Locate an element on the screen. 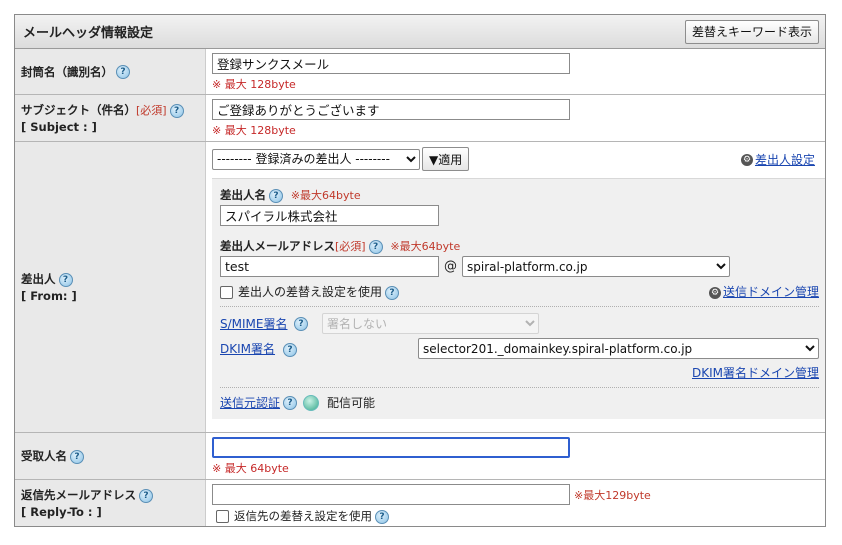  sender-address-label: 差出人メールアドレス is located at coordinates (277, 246).